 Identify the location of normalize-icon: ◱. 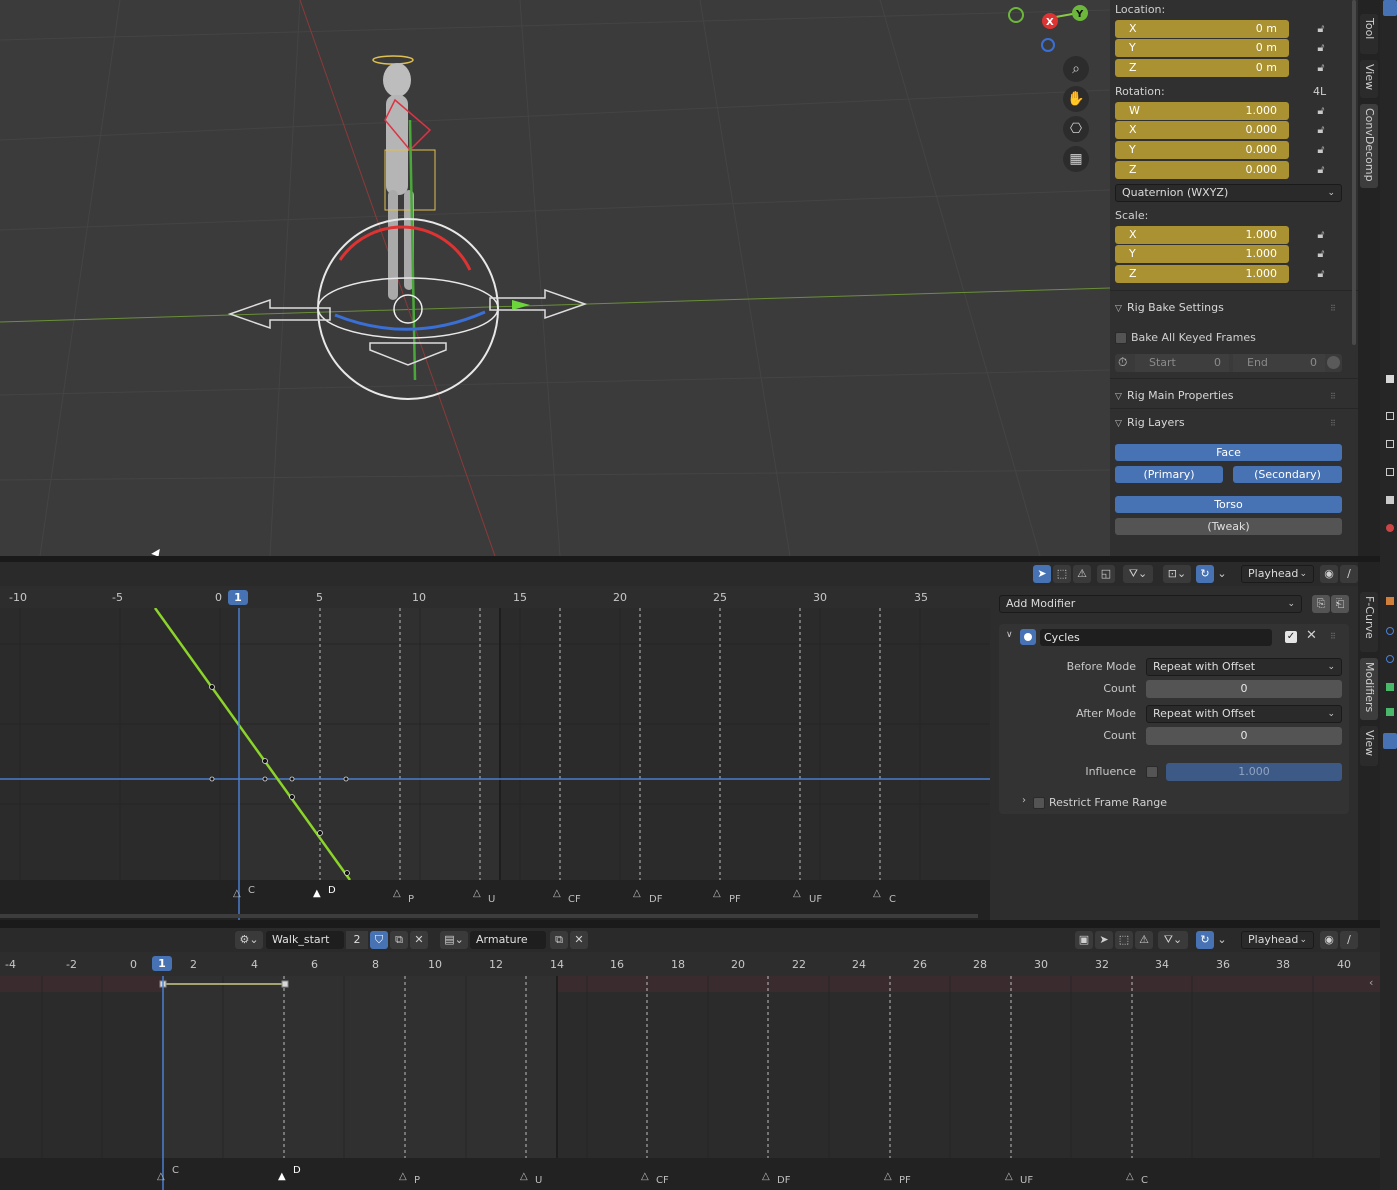
(1106, 574).